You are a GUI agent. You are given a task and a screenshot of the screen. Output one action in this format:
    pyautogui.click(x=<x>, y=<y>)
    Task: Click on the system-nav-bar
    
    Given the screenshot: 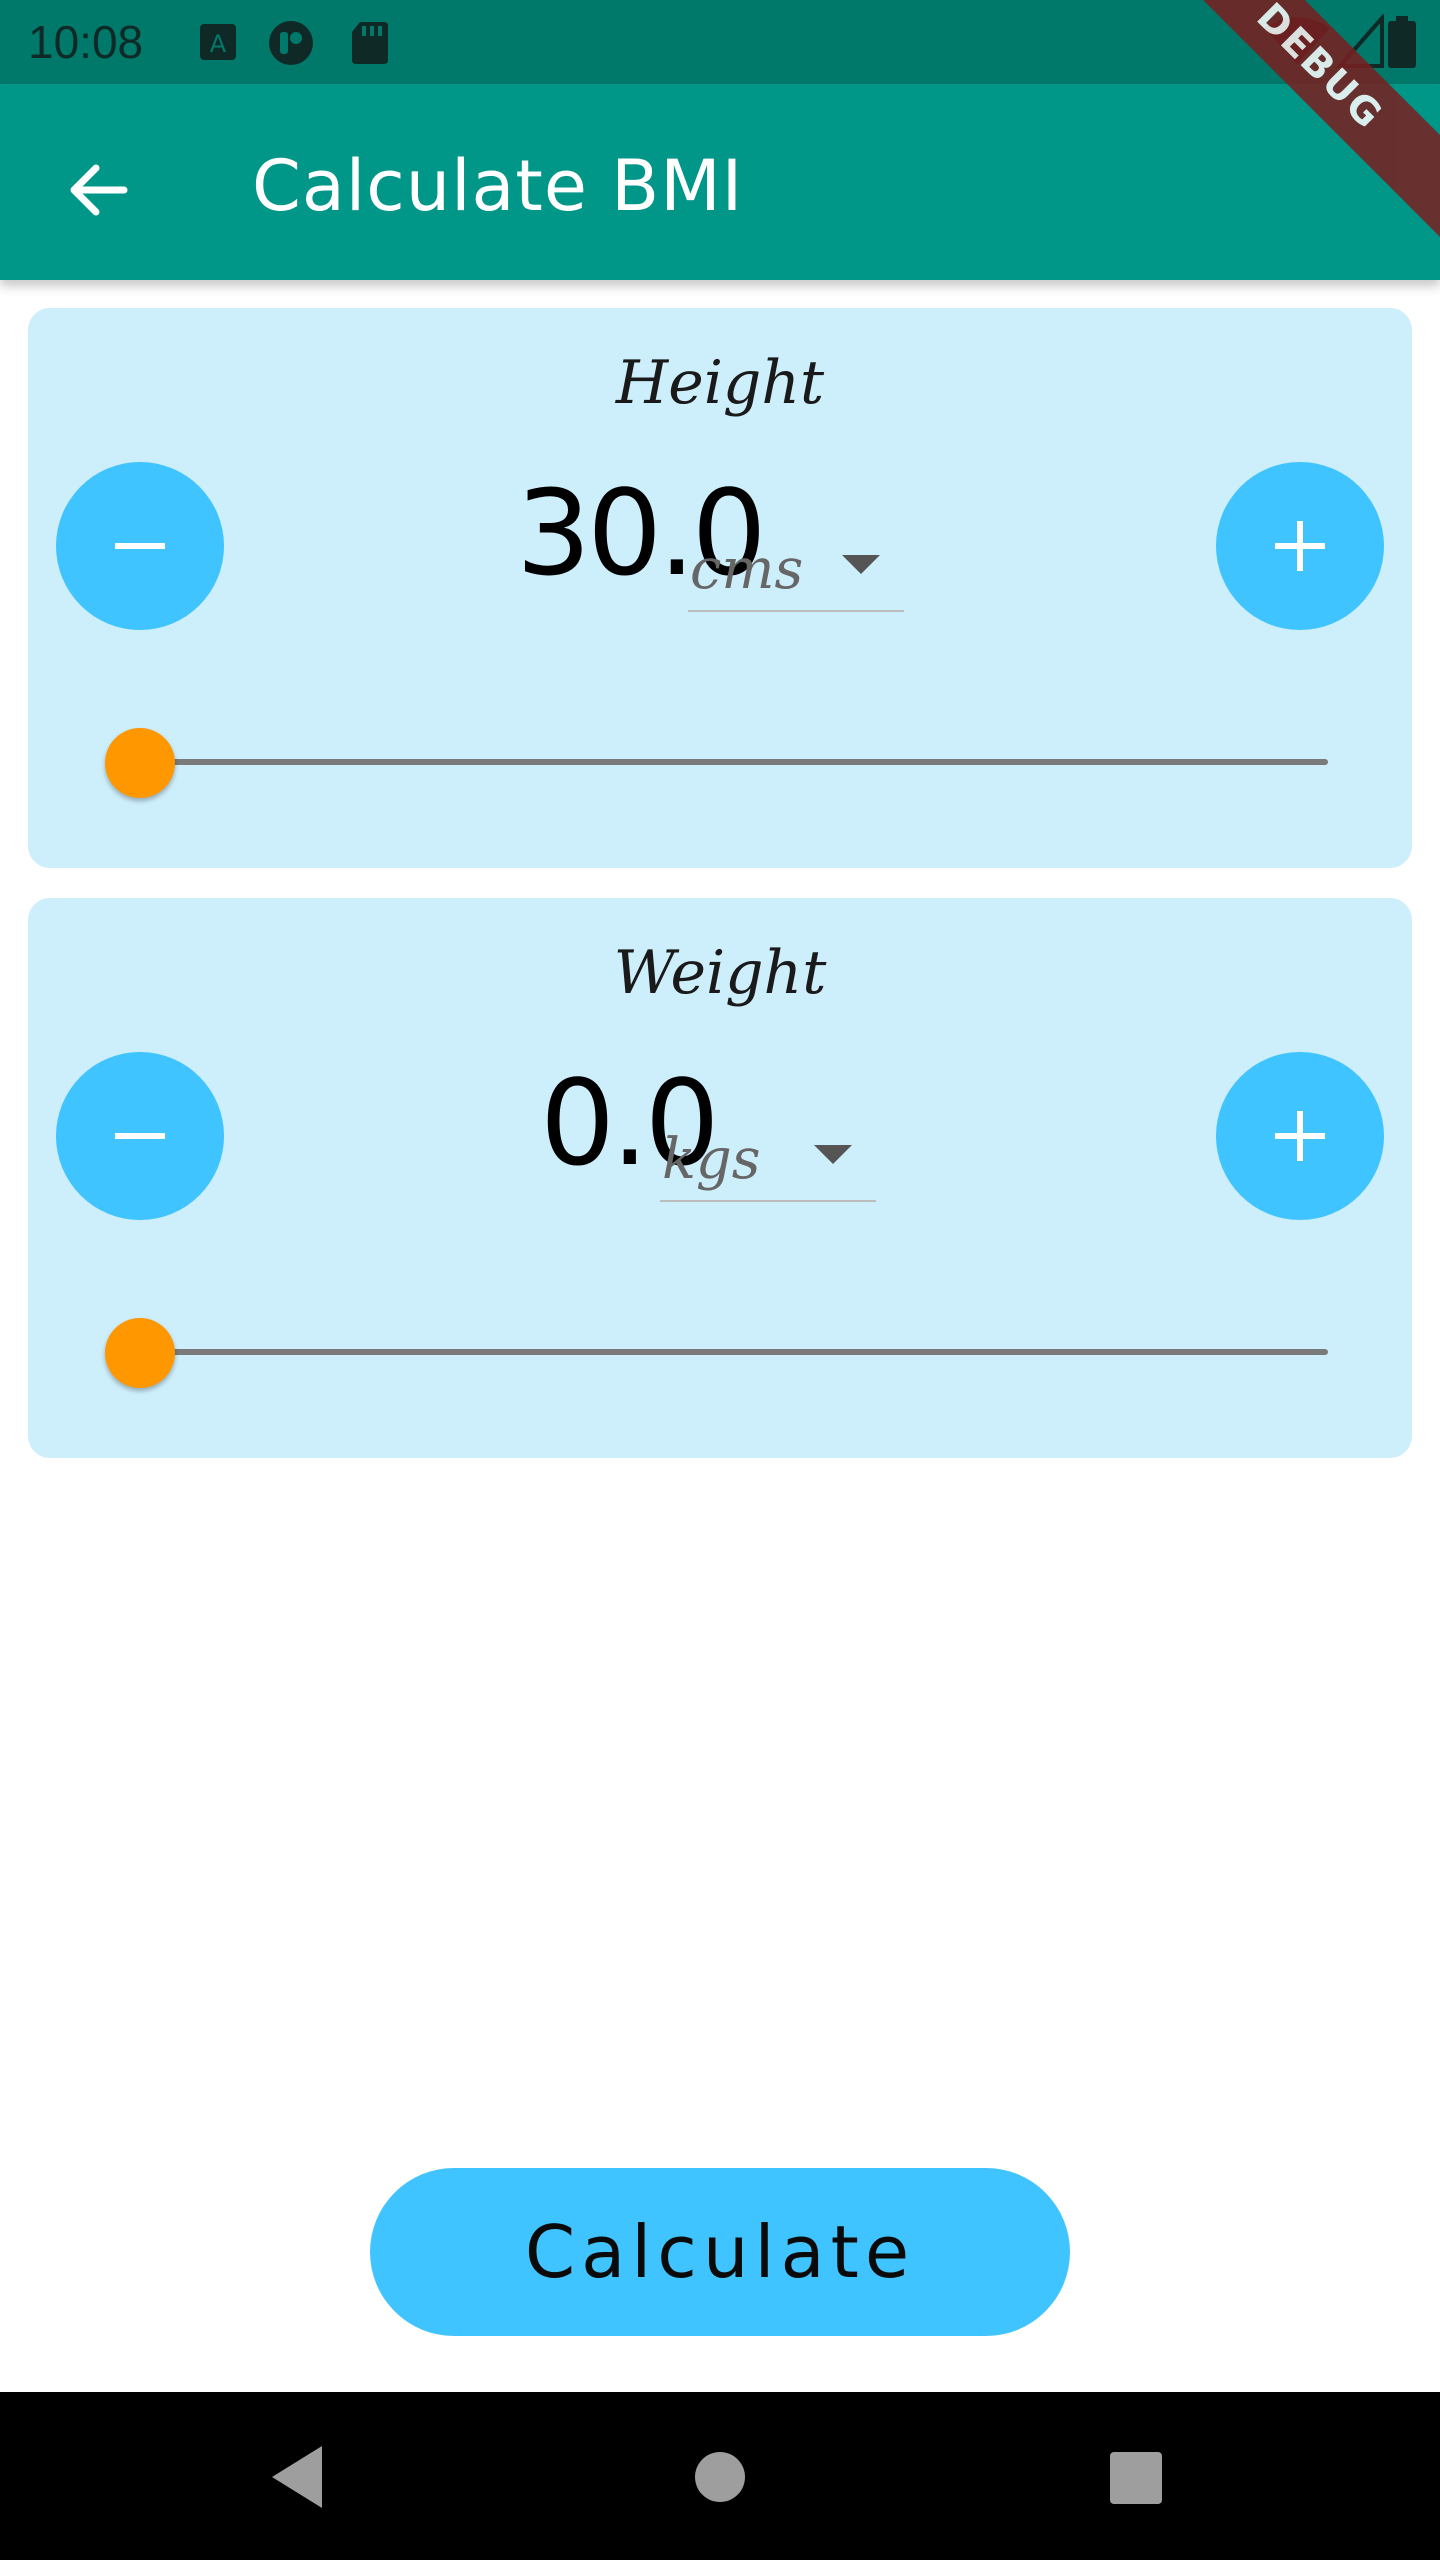 What is the action you would take?
    pyautogui.click(x=720, y=2476)
    